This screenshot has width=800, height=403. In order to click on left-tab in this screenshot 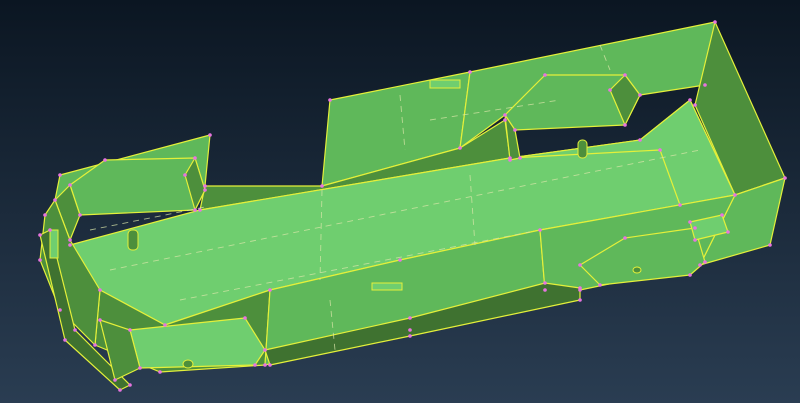, I will do `click(54, 244)`.